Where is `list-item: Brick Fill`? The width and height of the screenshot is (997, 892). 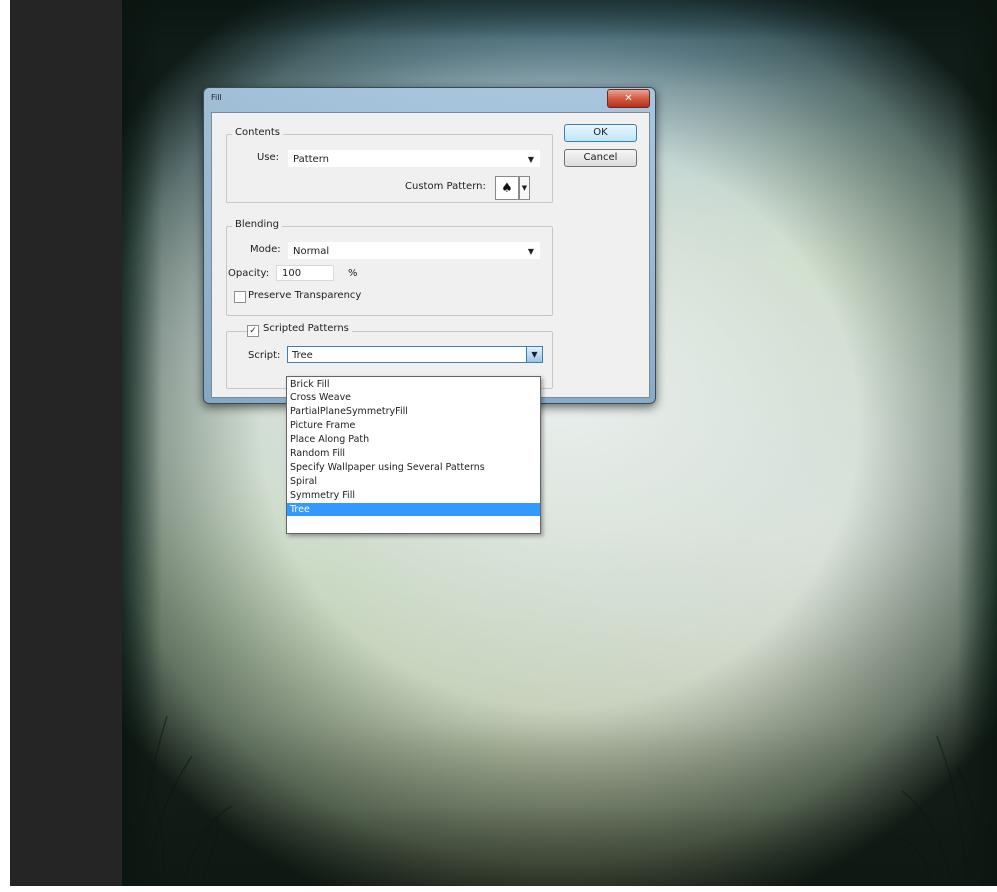 list-item: Brick Fill is located at coordinates (413, 384).